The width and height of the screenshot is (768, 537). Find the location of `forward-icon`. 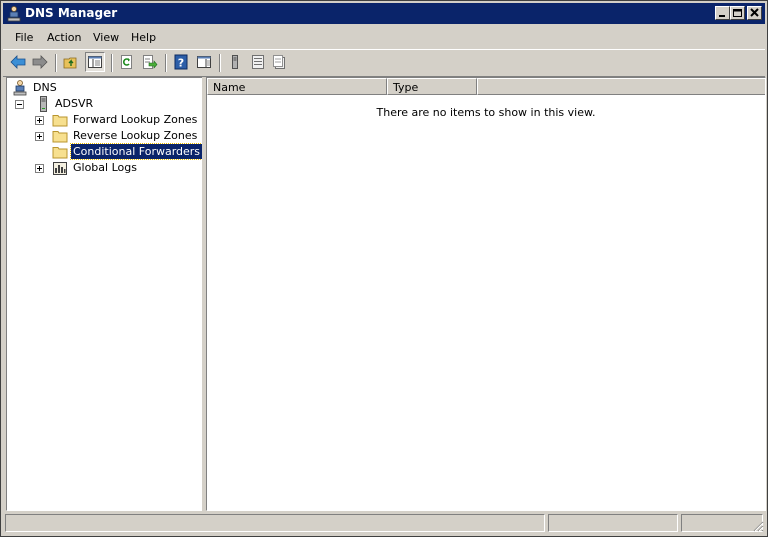

forward-icon is located at coordinates (40, 62).